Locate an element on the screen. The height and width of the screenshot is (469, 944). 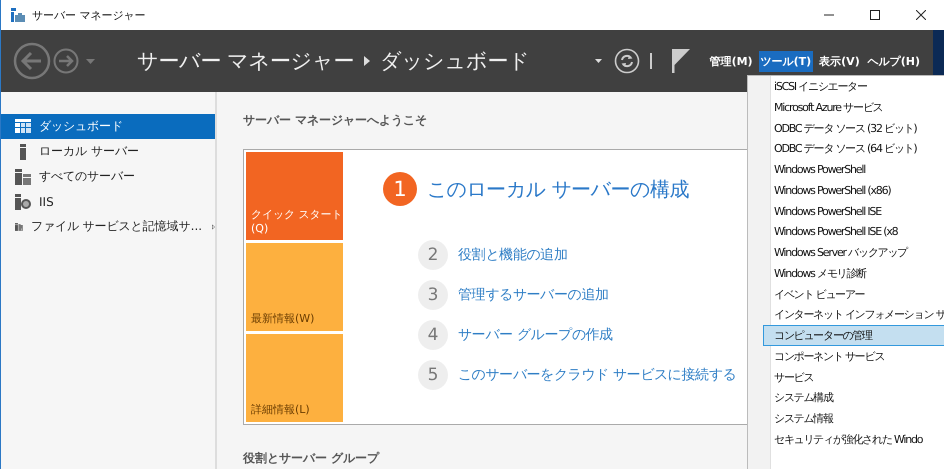
maximize-icon is located at coordinates (875, 15).